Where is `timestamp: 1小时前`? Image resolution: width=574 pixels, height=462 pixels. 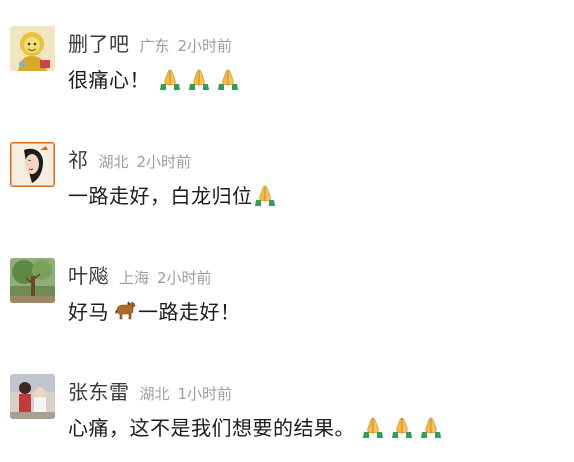
timestamp: 1小时前 is located at coordinates (205, 394).